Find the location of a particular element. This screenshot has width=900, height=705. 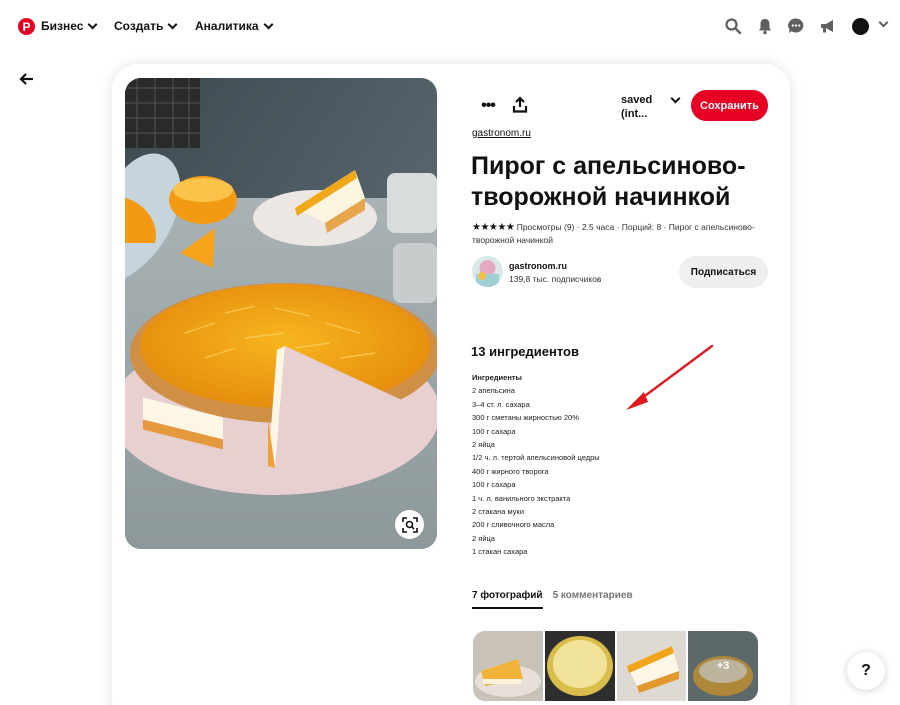

nav-analytics: Аналитика is located at coordinates (234, 26).